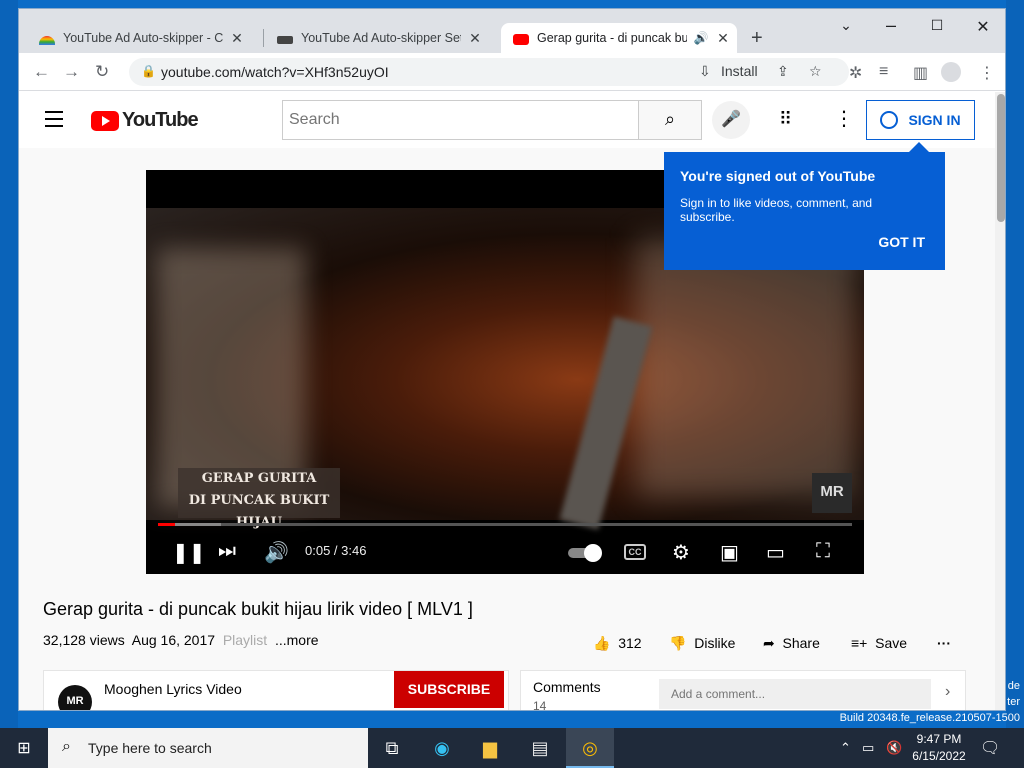 The width and height of the screenshot is (1024, 768). Describe the element at coordinates (757, 38) in the screenshot. I see `new-tab-button: +` at that location.